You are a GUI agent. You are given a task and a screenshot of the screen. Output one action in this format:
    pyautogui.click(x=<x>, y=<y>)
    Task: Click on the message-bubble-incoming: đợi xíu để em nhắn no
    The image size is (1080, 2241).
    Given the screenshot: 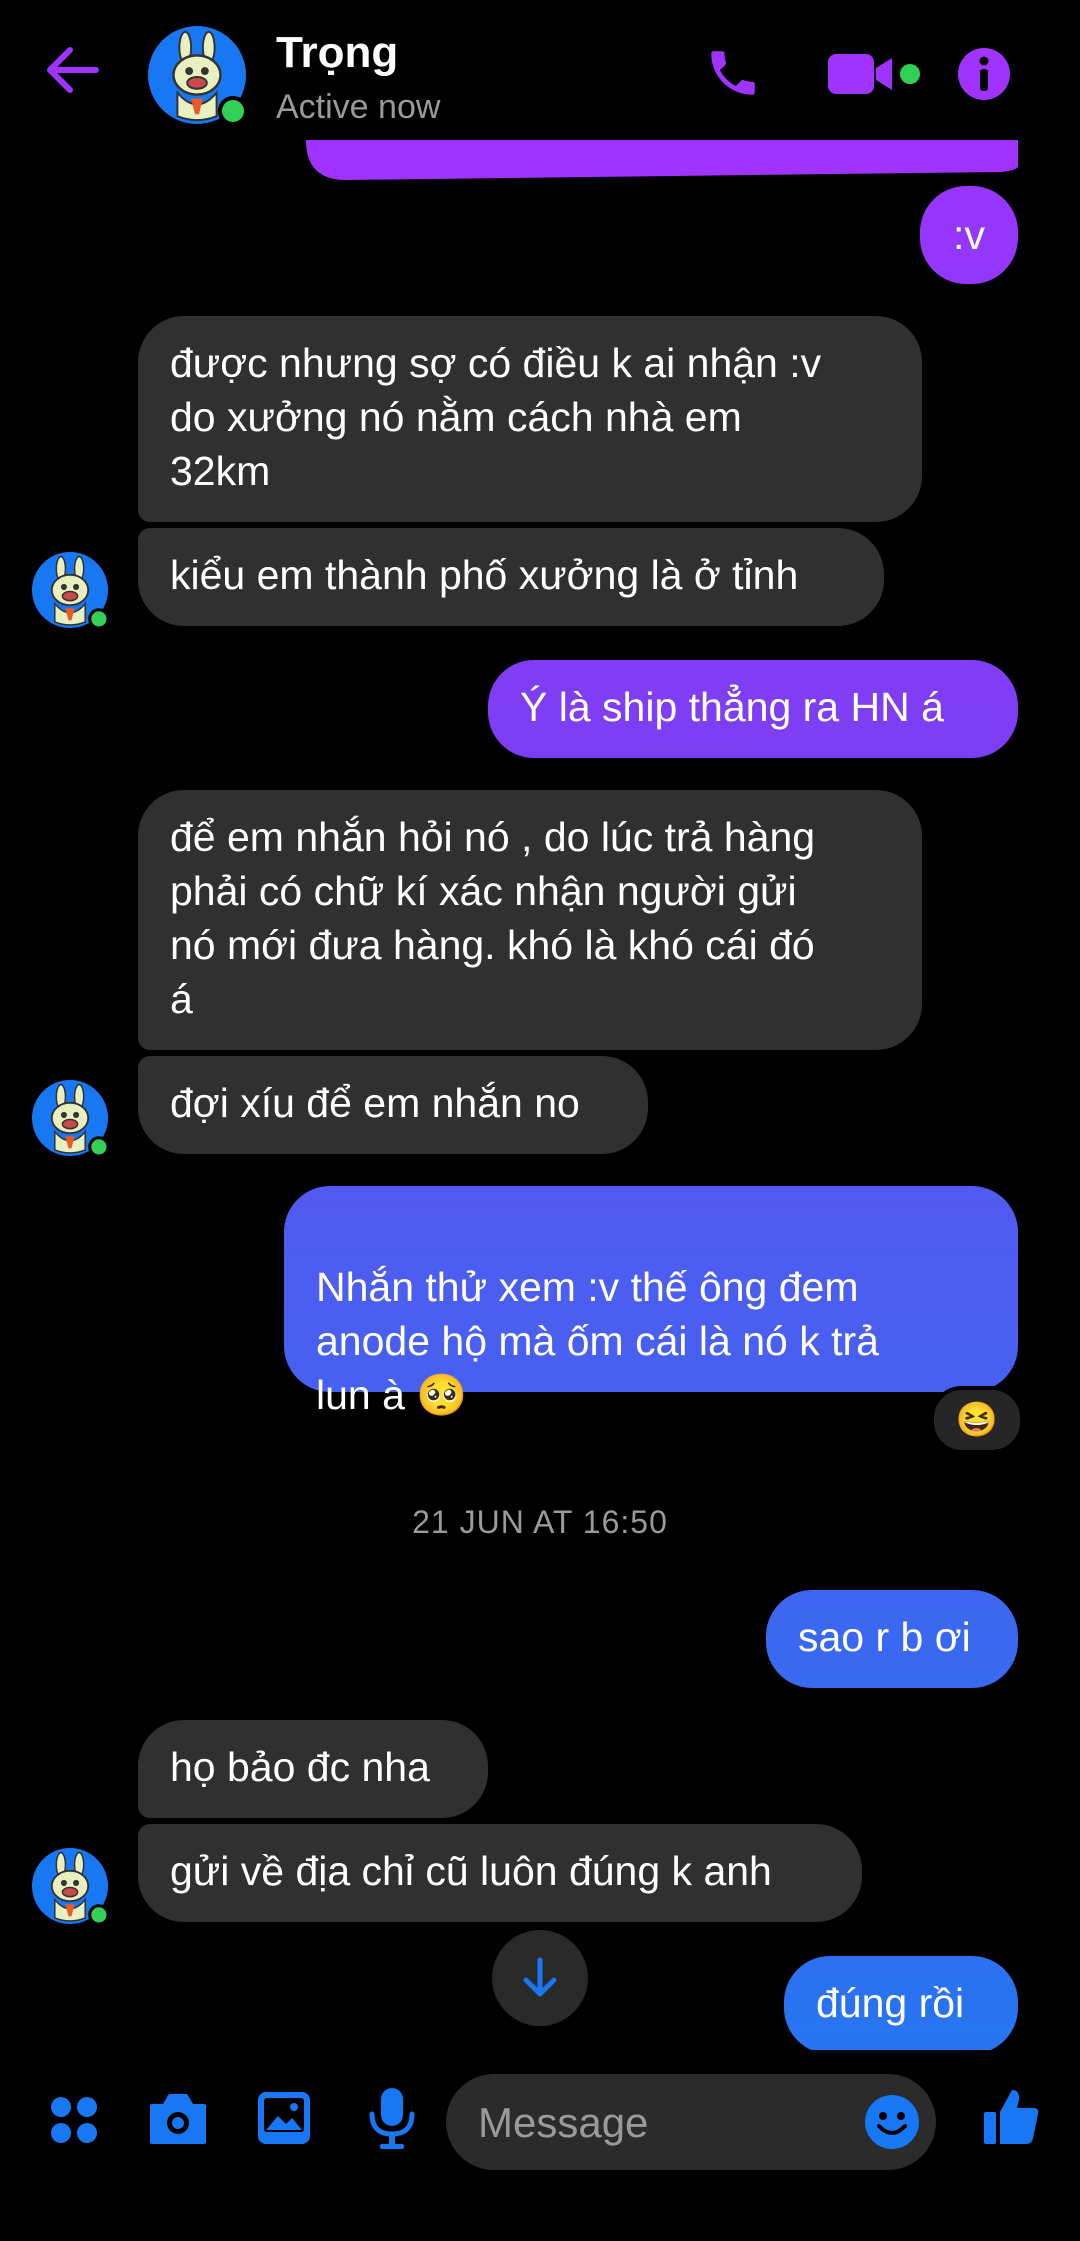 What is the action you would take?
    pyautogui.click(x=393, y=1105)
    